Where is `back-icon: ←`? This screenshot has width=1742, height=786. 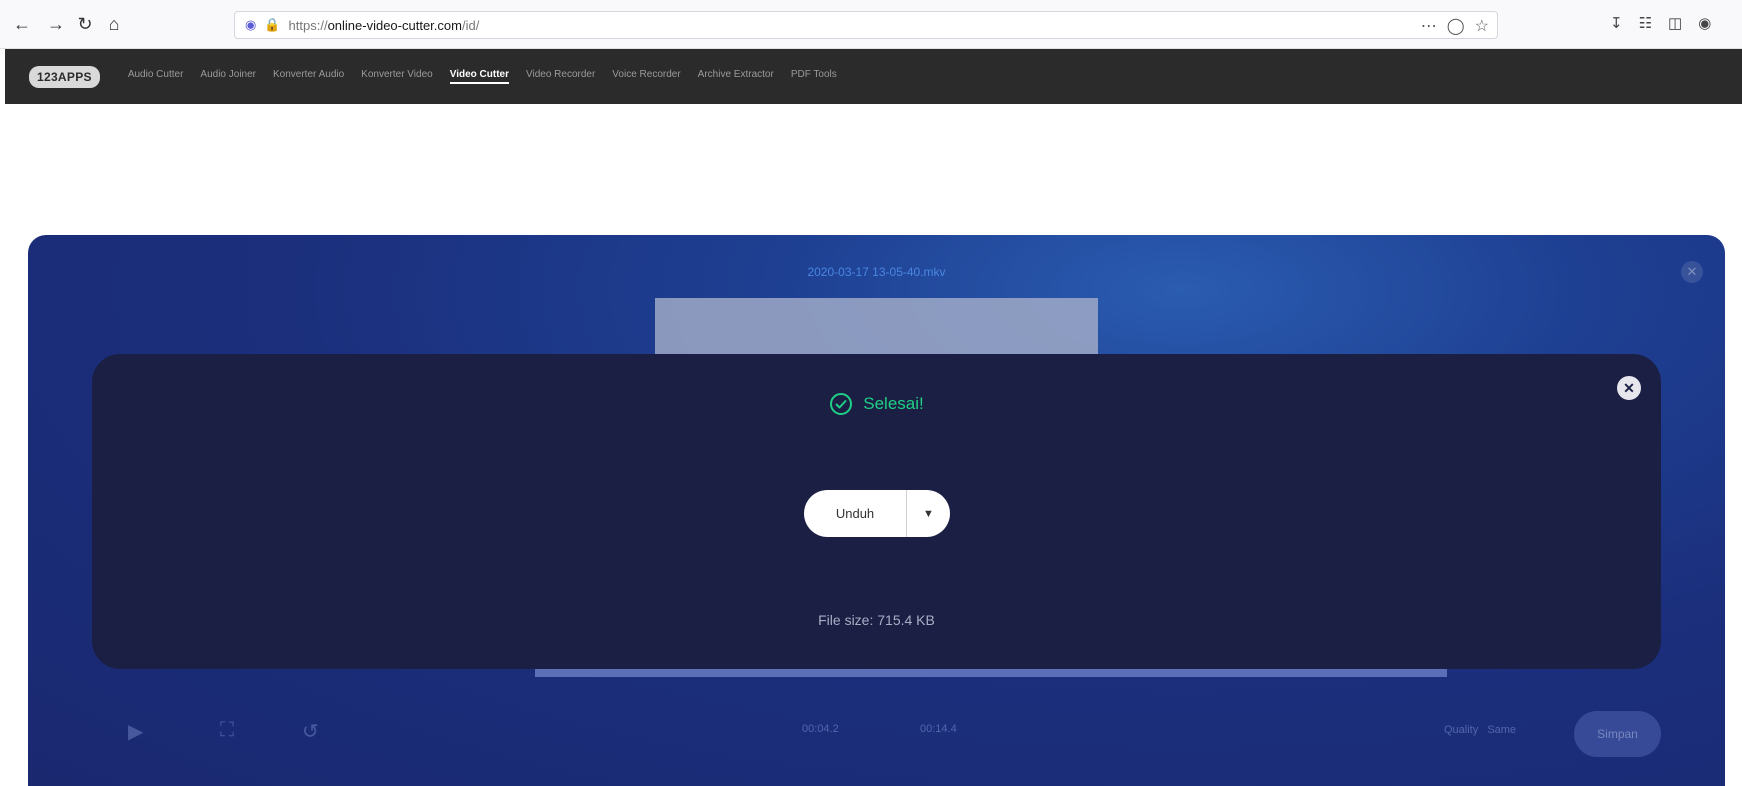
back-icon: ← is located at coordinates (22, 24).